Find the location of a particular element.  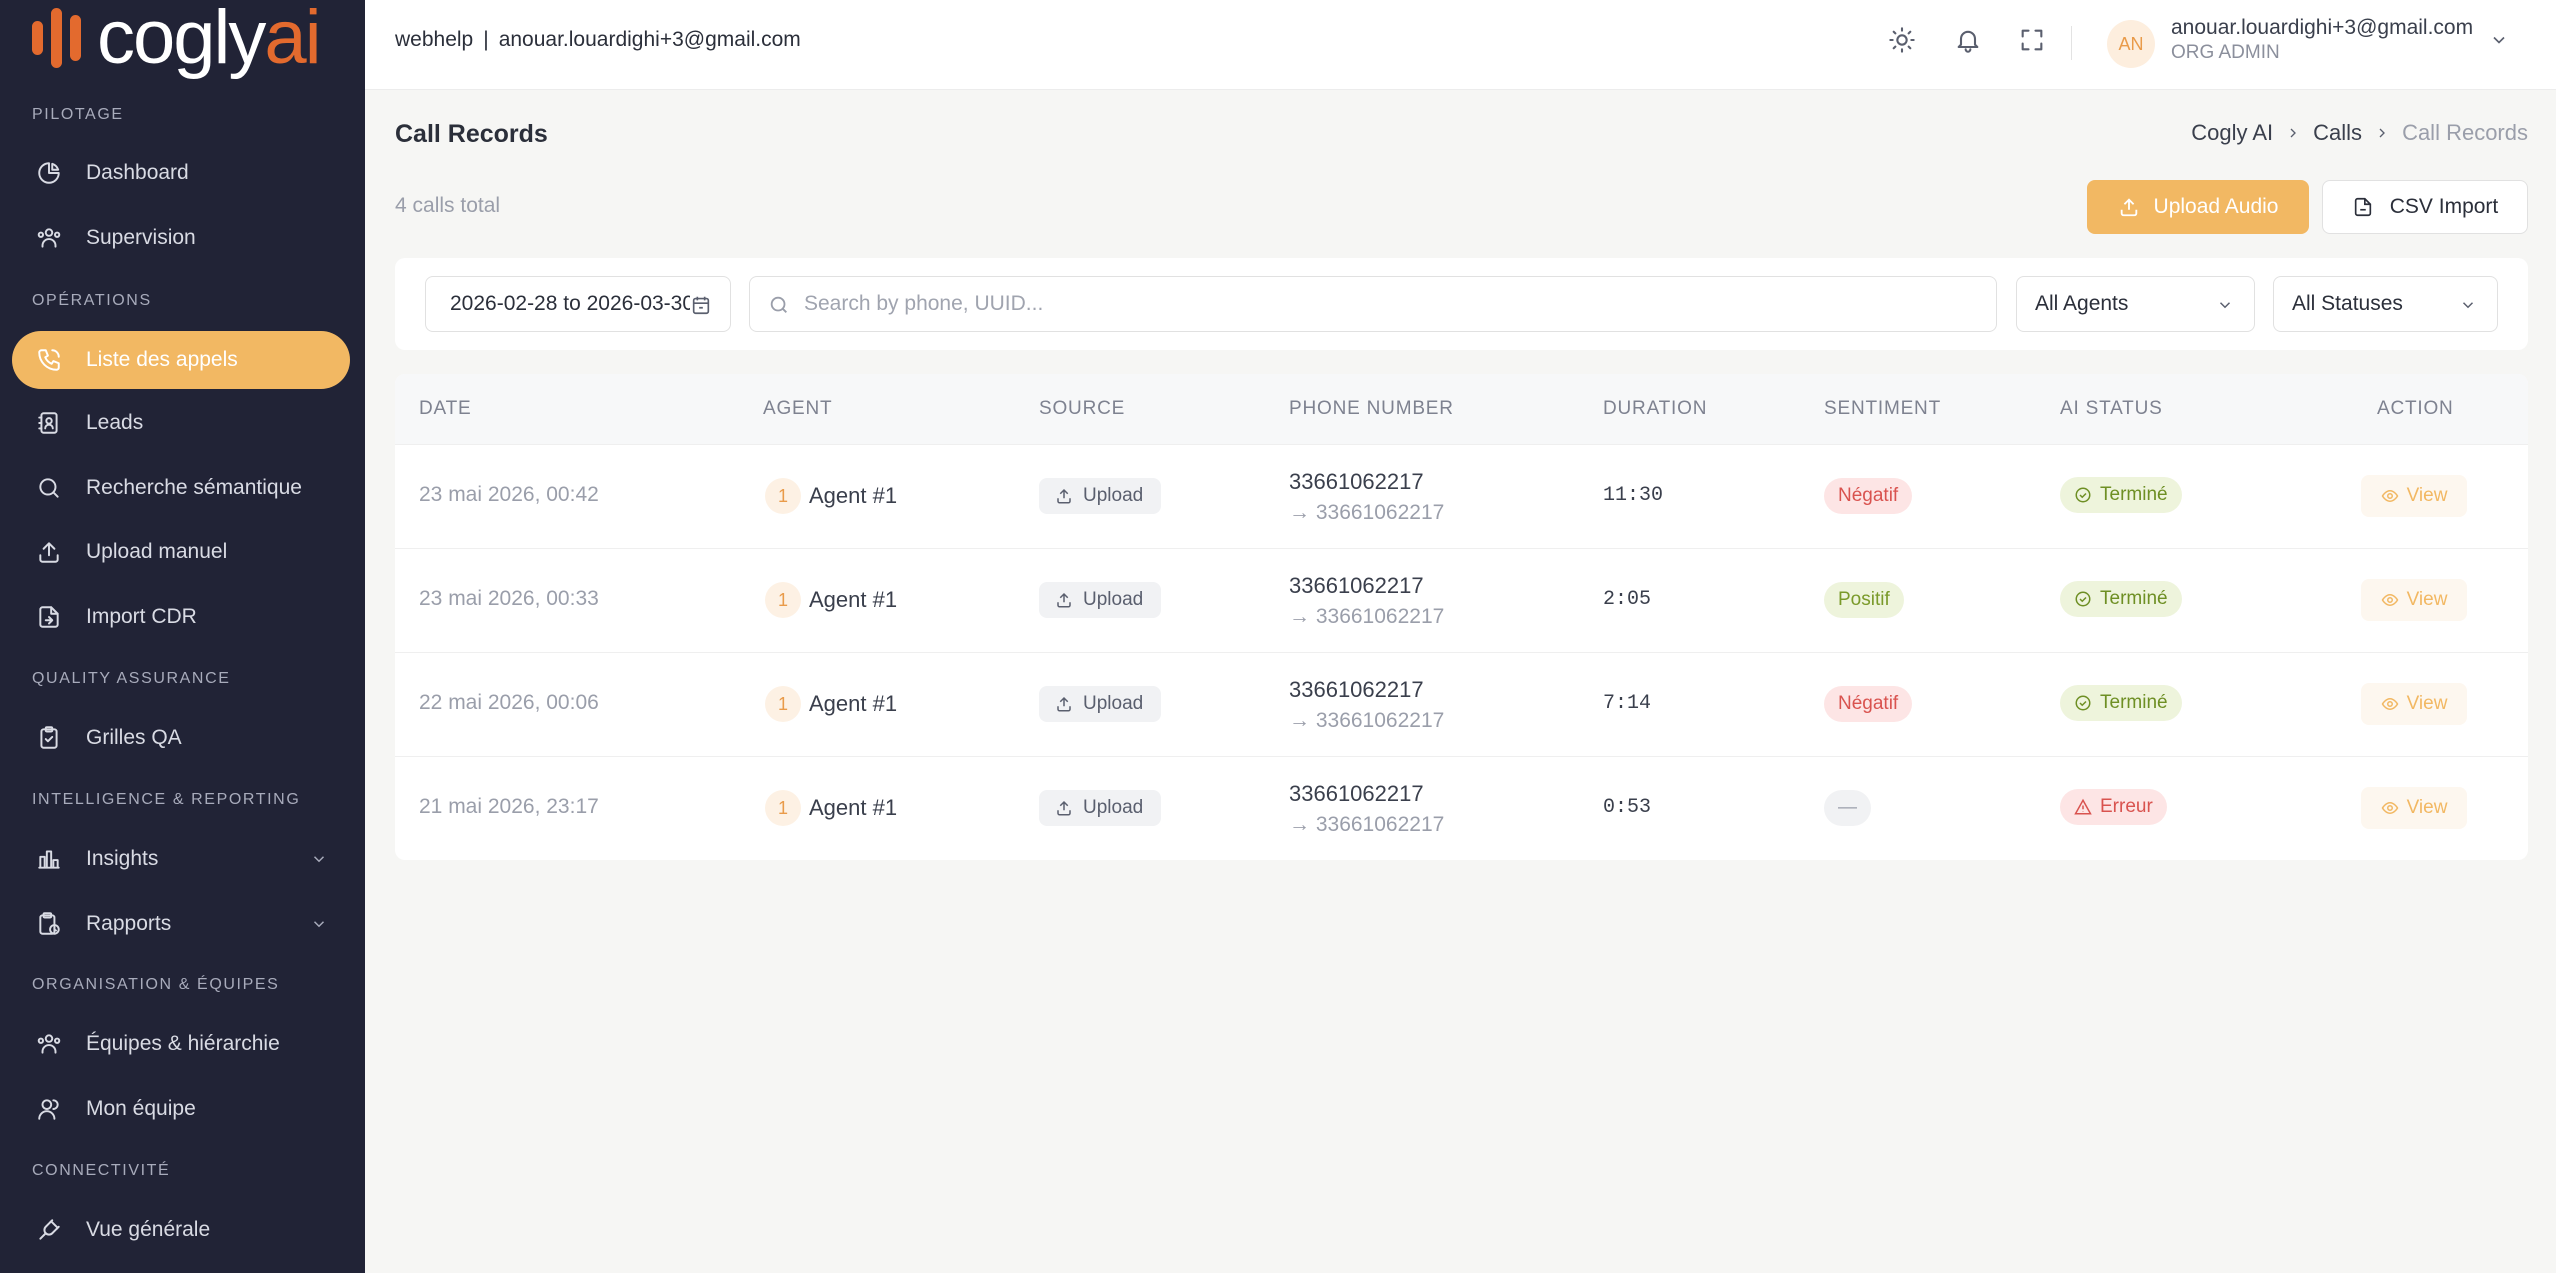

status-filter-select: All Statuses is located at coordinates (2385, 304).